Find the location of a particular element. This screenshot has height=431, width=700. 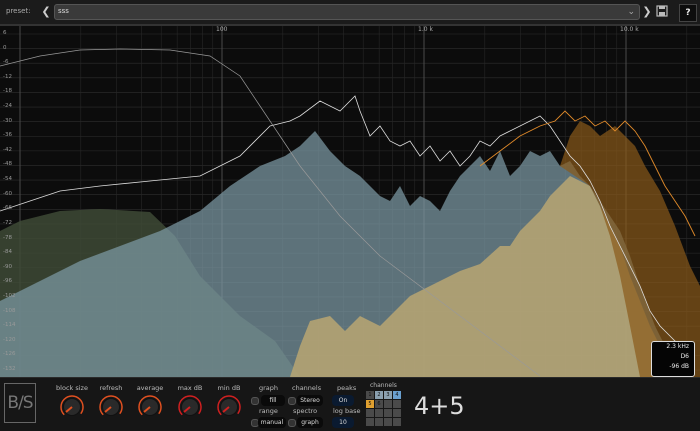

y-tick-label: -24 is located at coordinates (7, 106).